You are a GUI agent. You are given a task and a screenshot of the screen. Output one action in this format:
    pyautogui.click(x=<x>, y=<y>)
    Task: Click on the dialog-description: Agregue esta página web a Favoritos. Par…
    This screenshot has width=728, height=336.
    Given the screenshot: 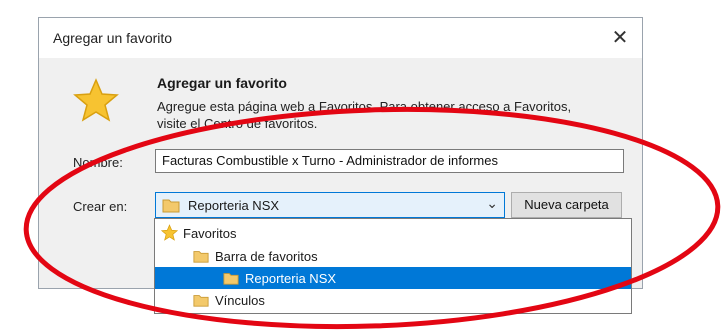 What is the action you would take?
    pyautogui.click(x=364, y=115)
    